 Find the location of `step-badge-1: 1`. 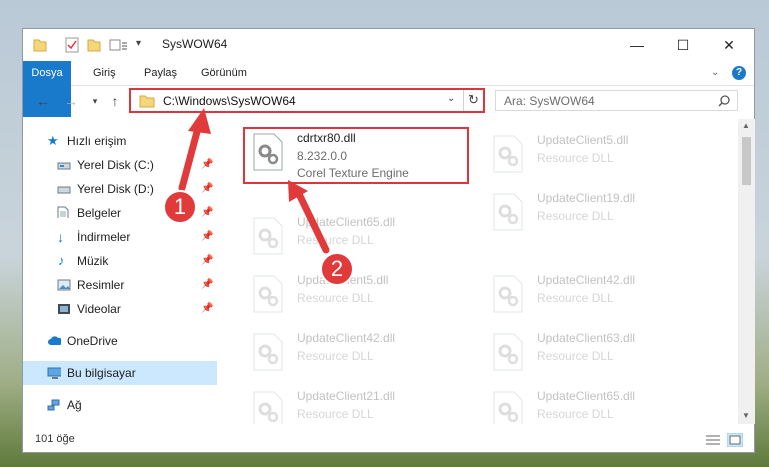

step-badge-1: 1 is located at coordinates (180, 207).